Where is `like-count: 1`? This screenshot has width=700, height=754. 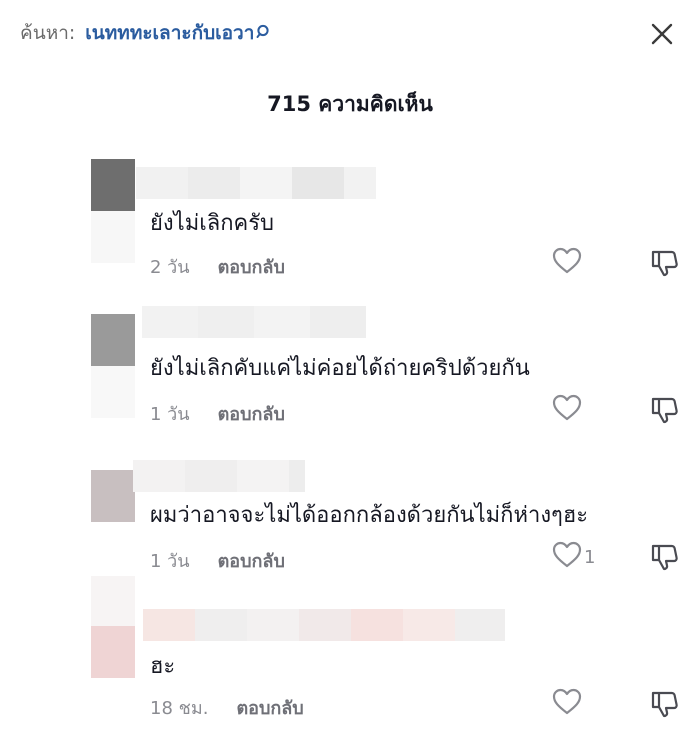 like-count: 1 is located at coordinates (590, 557).